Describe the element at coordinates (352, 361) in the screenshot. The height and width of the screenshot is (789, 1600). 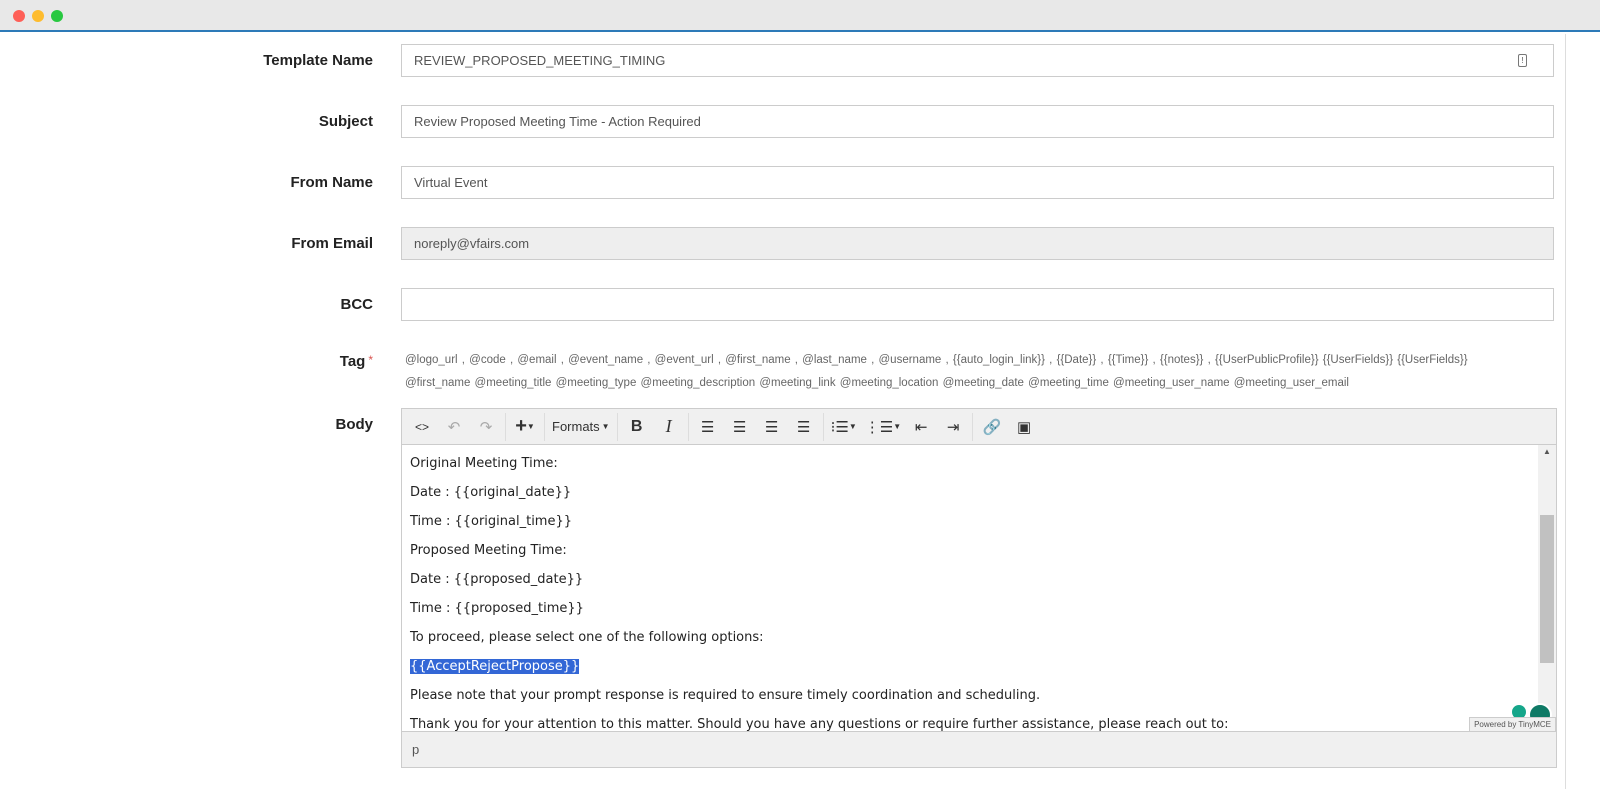
I see `tag-label-text: Tag` at that location.